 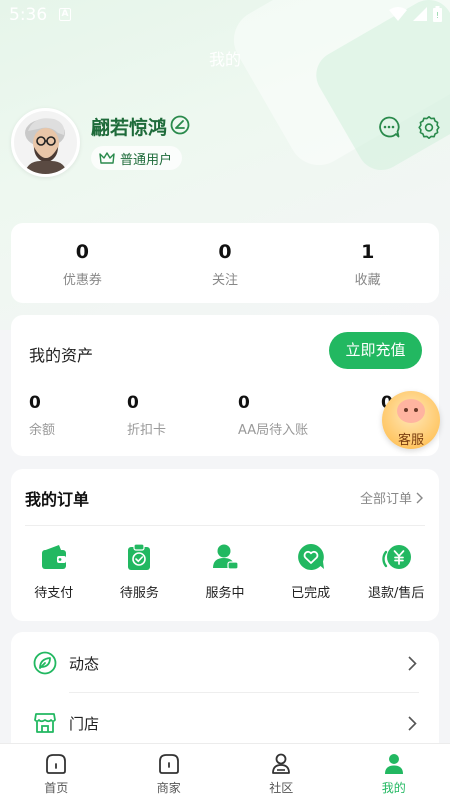 What do you see at coordinates (396, 593) in the screenshot?
I see `order-label: 退款/售后` at bounding box center [396, 593].